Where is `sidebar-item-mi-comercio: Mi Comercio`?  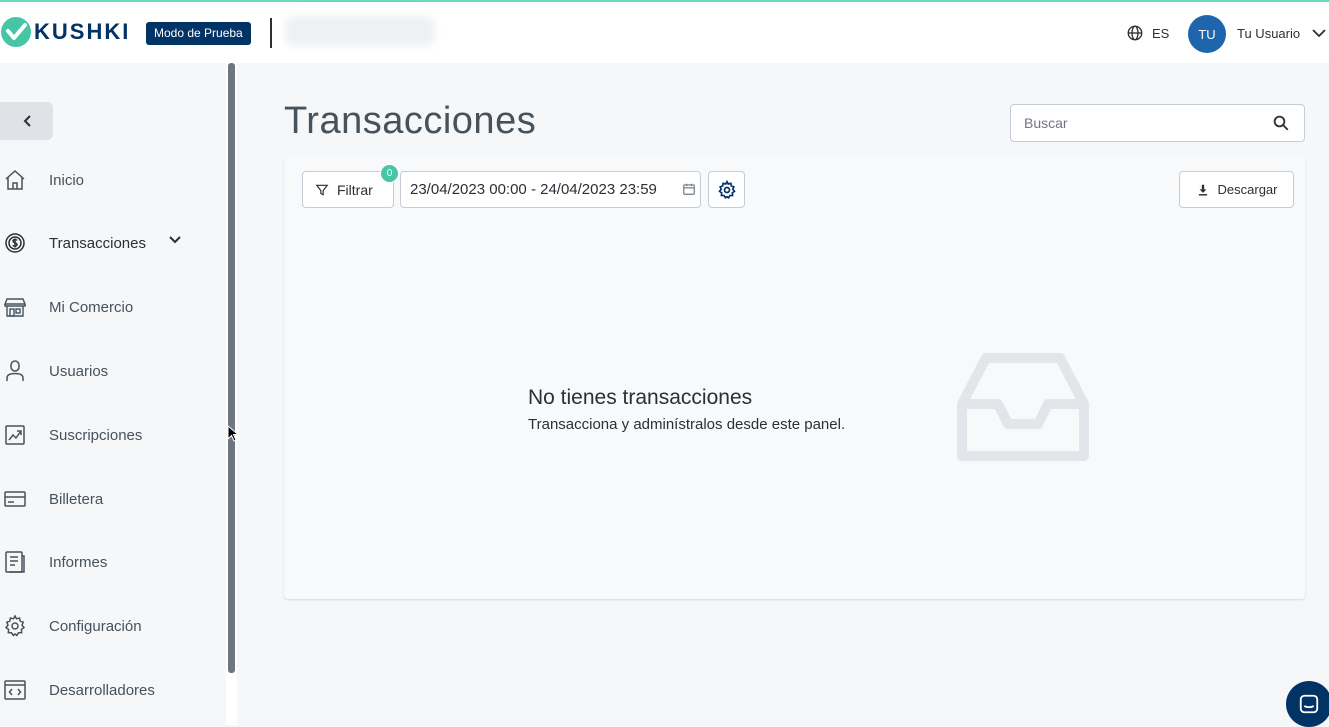 sidebar-item-mi-comercio: Mi Comercio is located at coordinates (110, 307).